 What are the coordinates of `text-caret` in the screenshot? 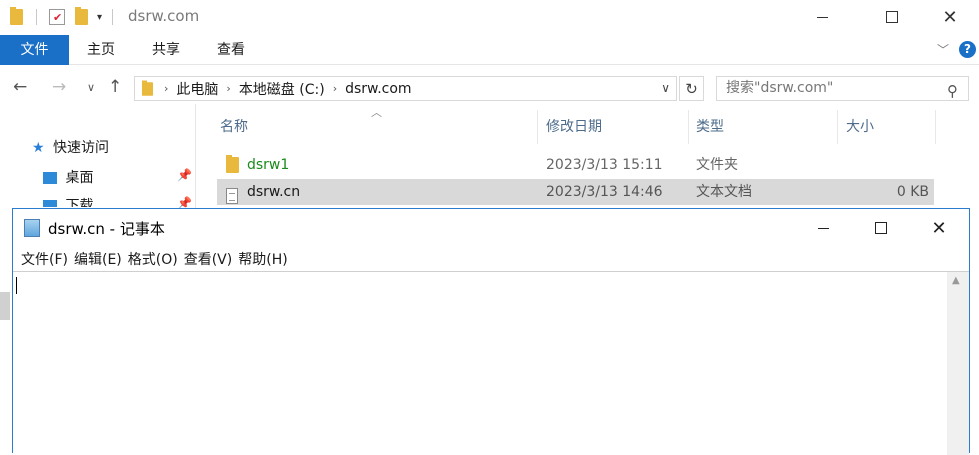 It's located at (16, 285).